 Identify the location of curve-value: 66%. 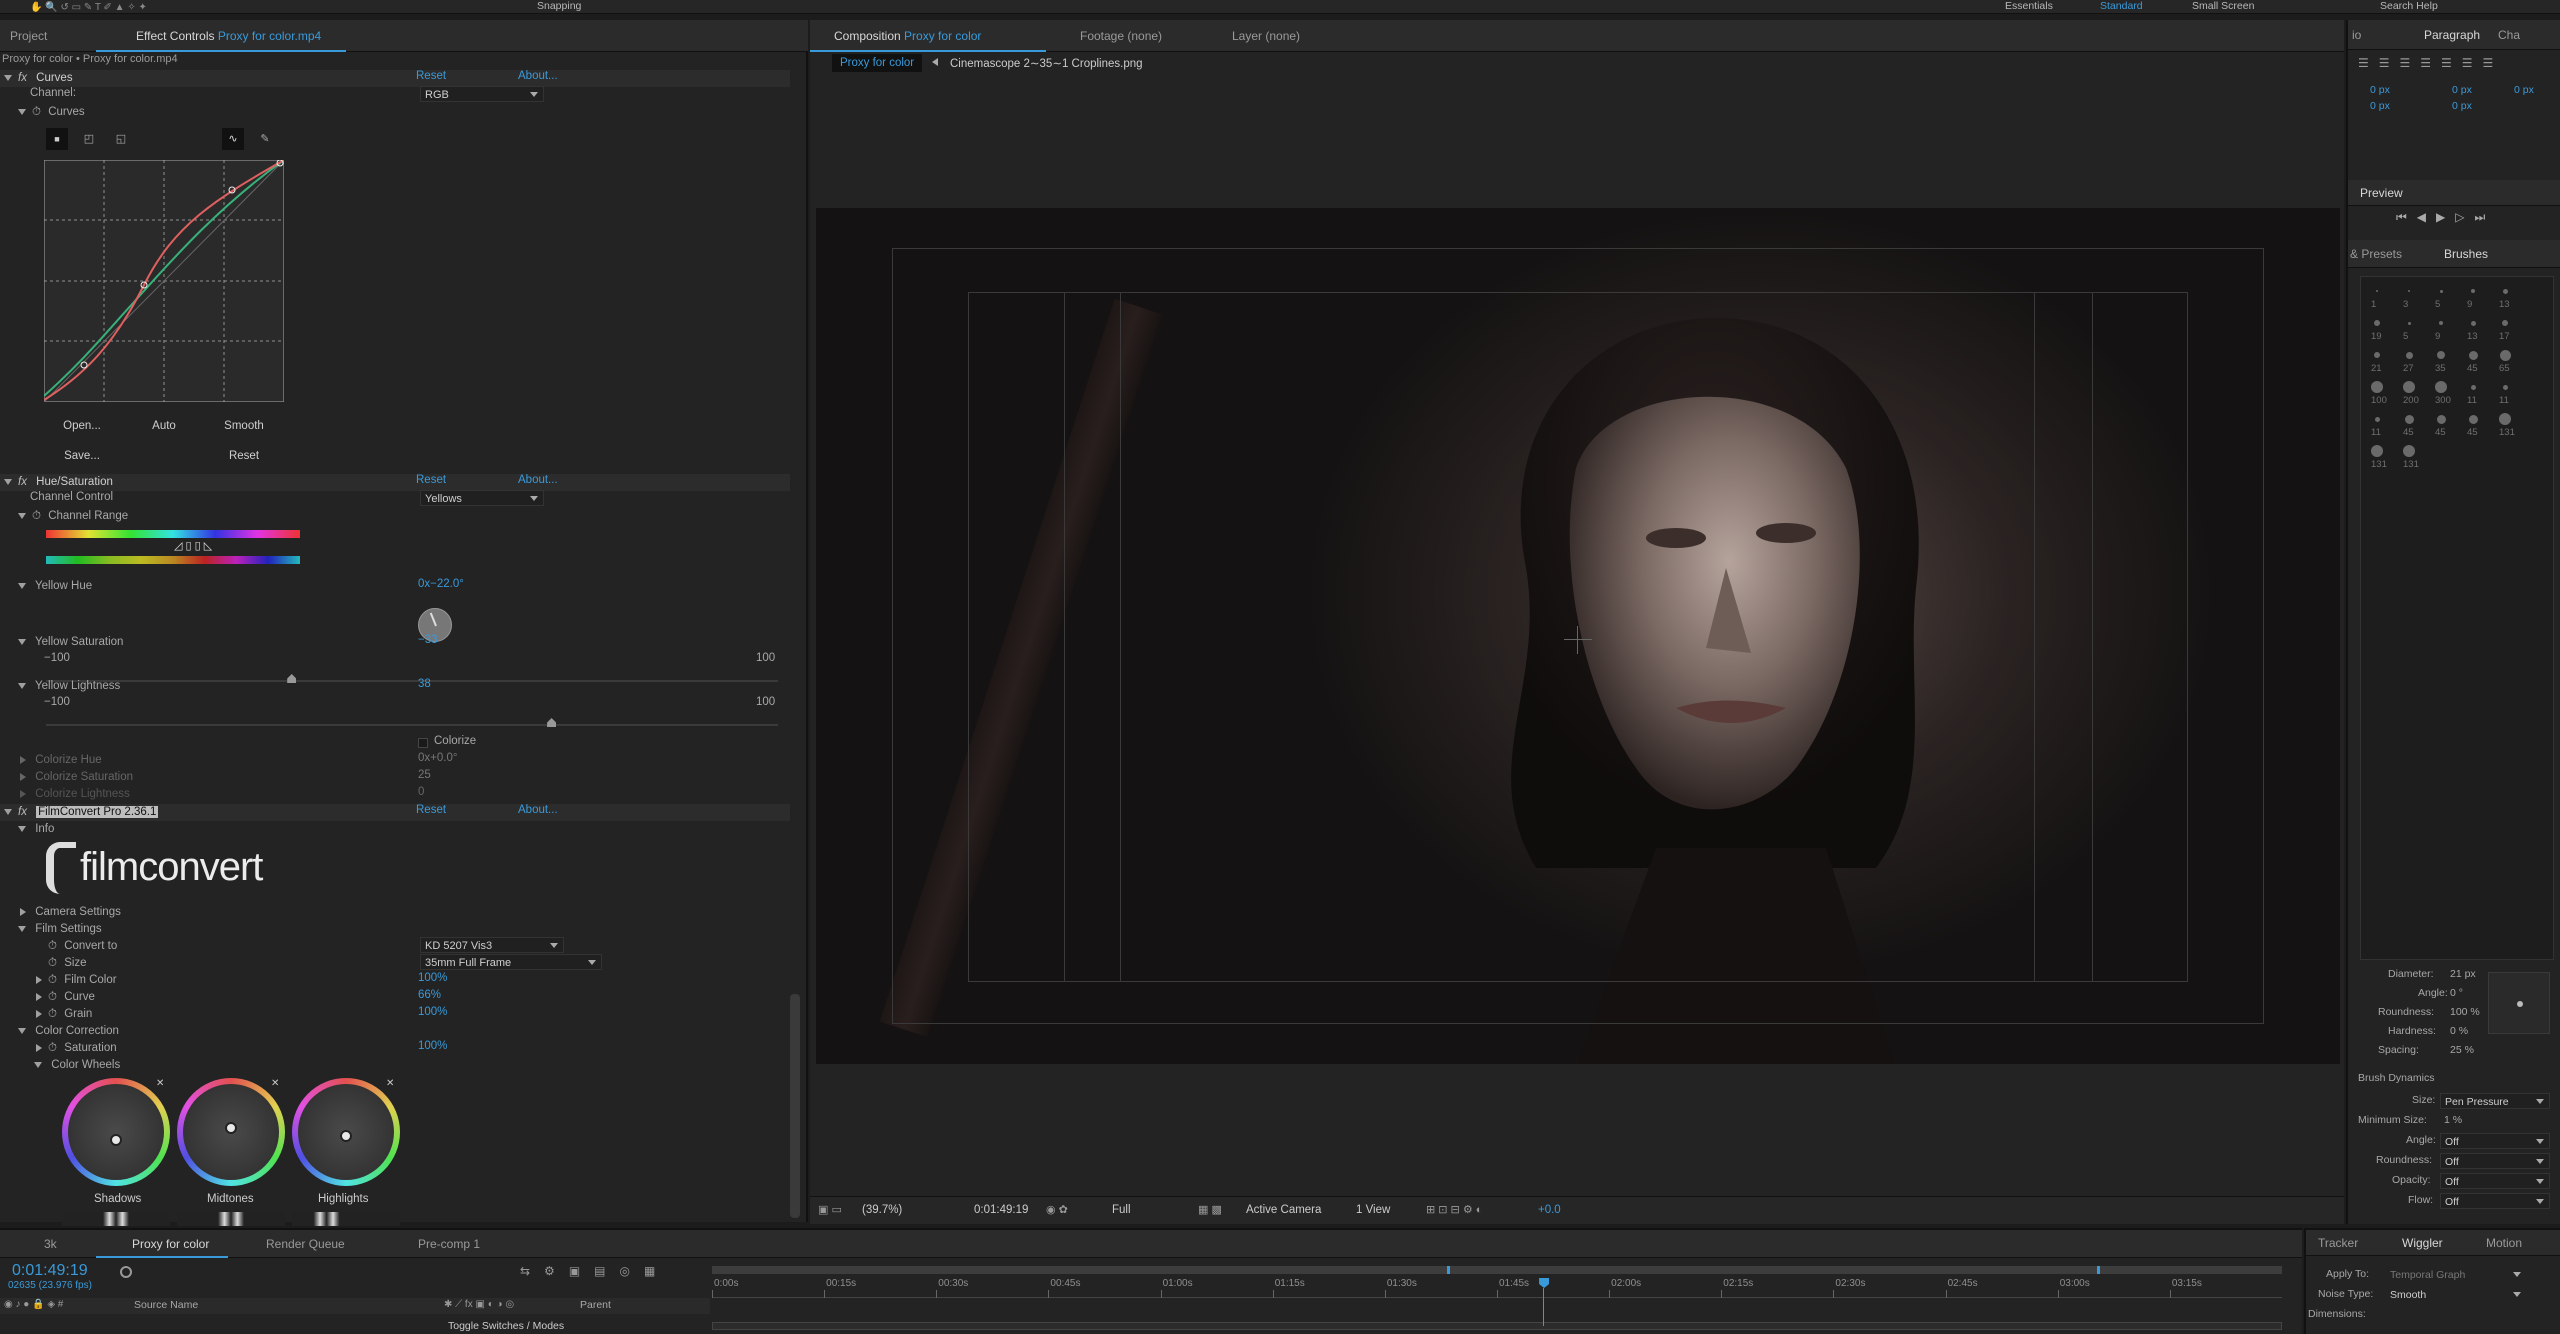
(429, 995).